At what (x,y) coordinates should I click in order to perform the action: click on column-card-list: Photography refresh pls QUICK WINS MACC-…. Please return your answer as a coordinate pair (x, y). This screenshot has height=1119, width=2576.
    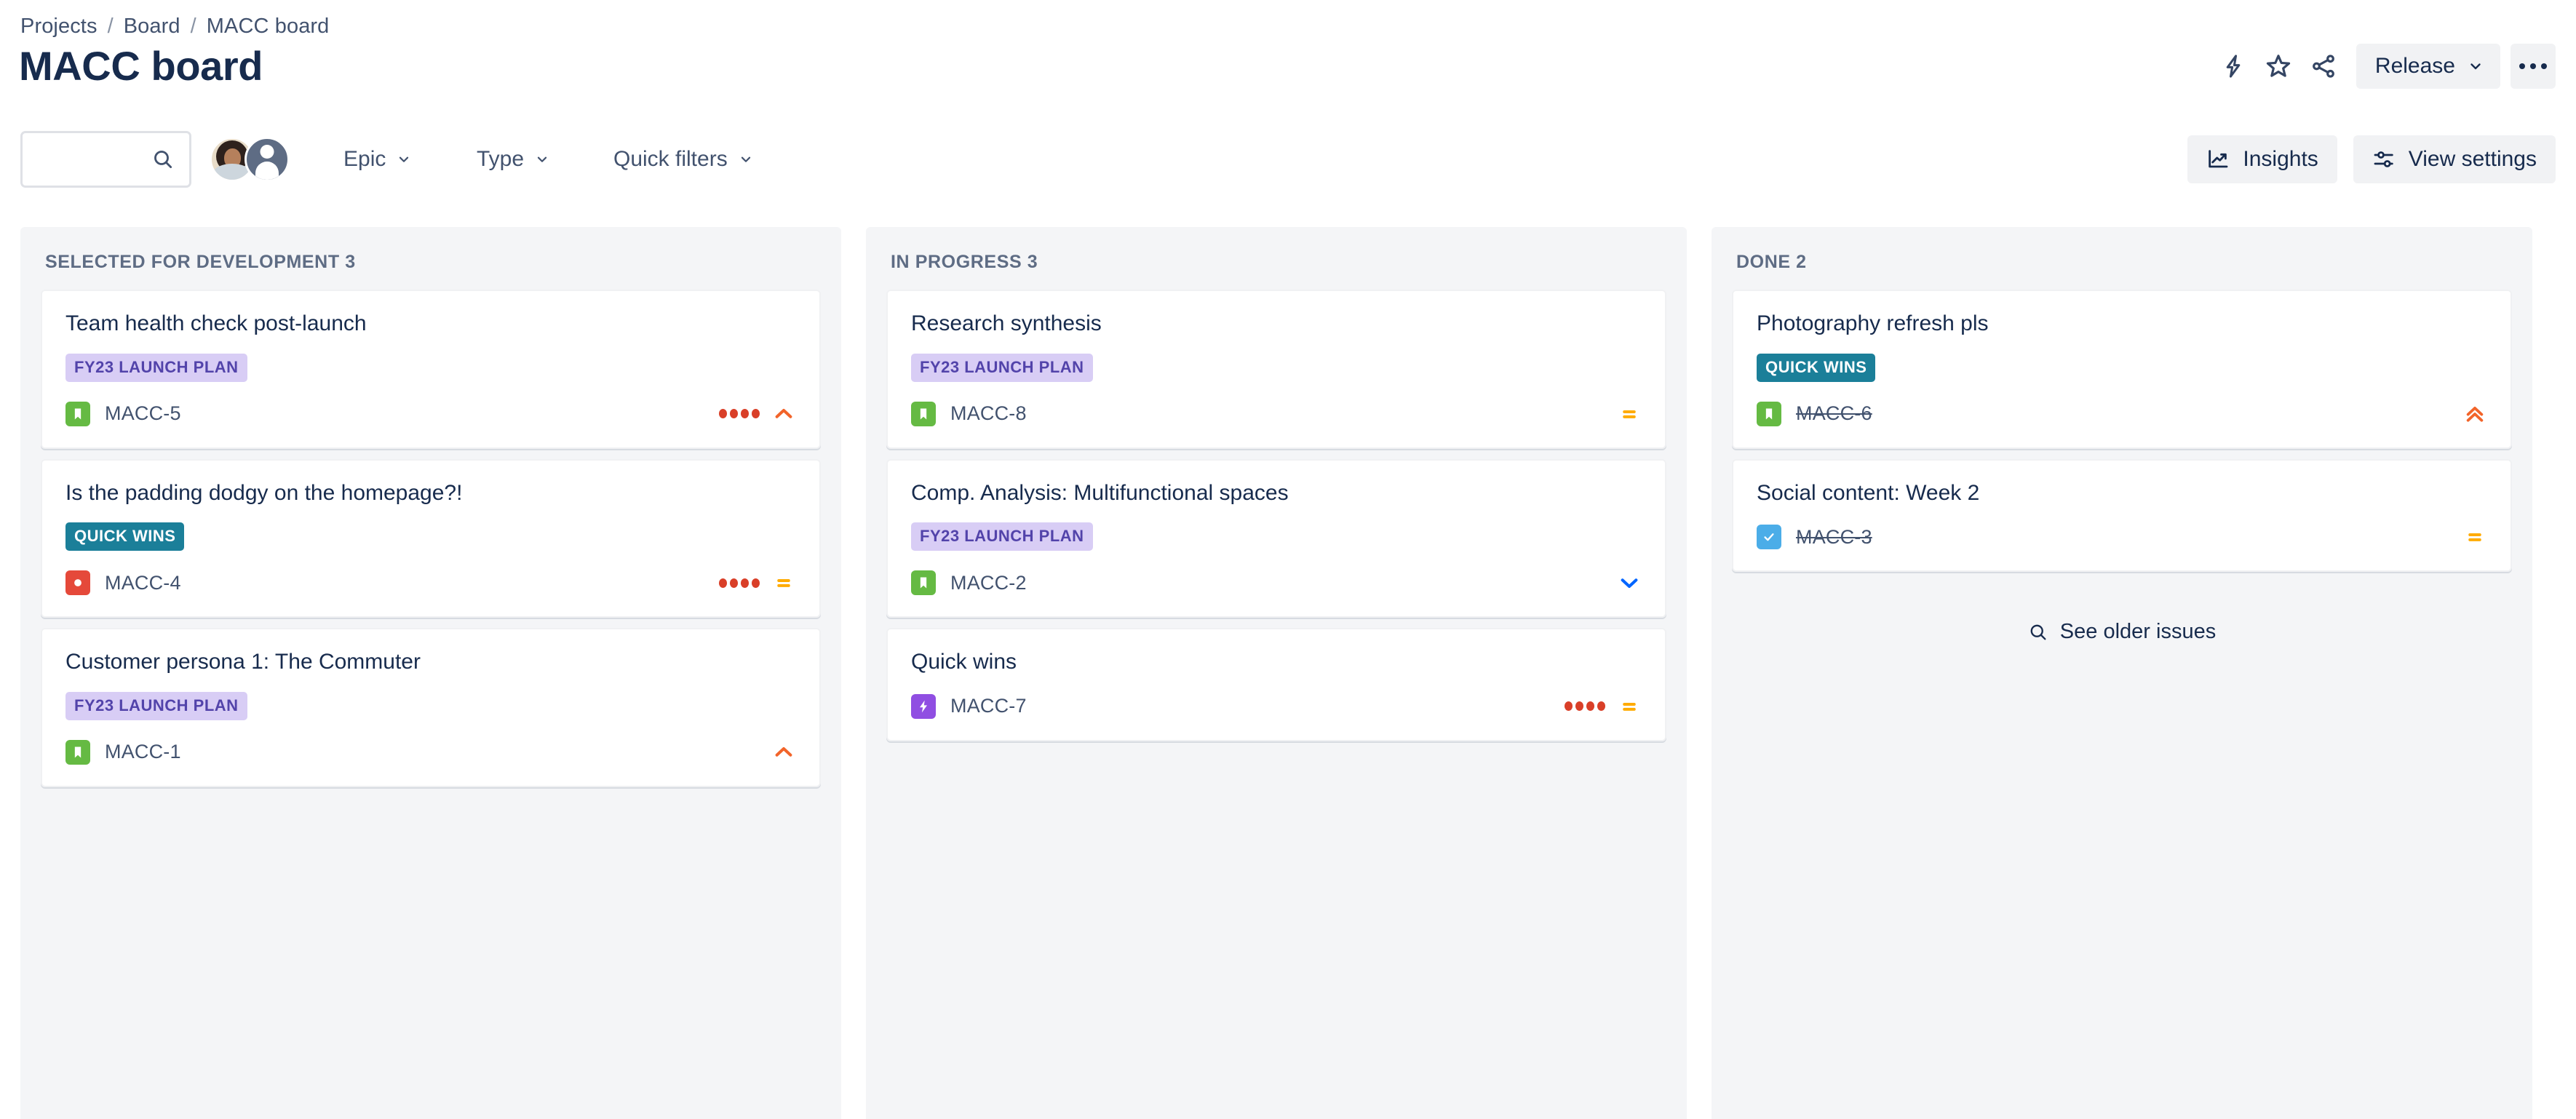
    Looking at the image, I should click on (2122, 467).